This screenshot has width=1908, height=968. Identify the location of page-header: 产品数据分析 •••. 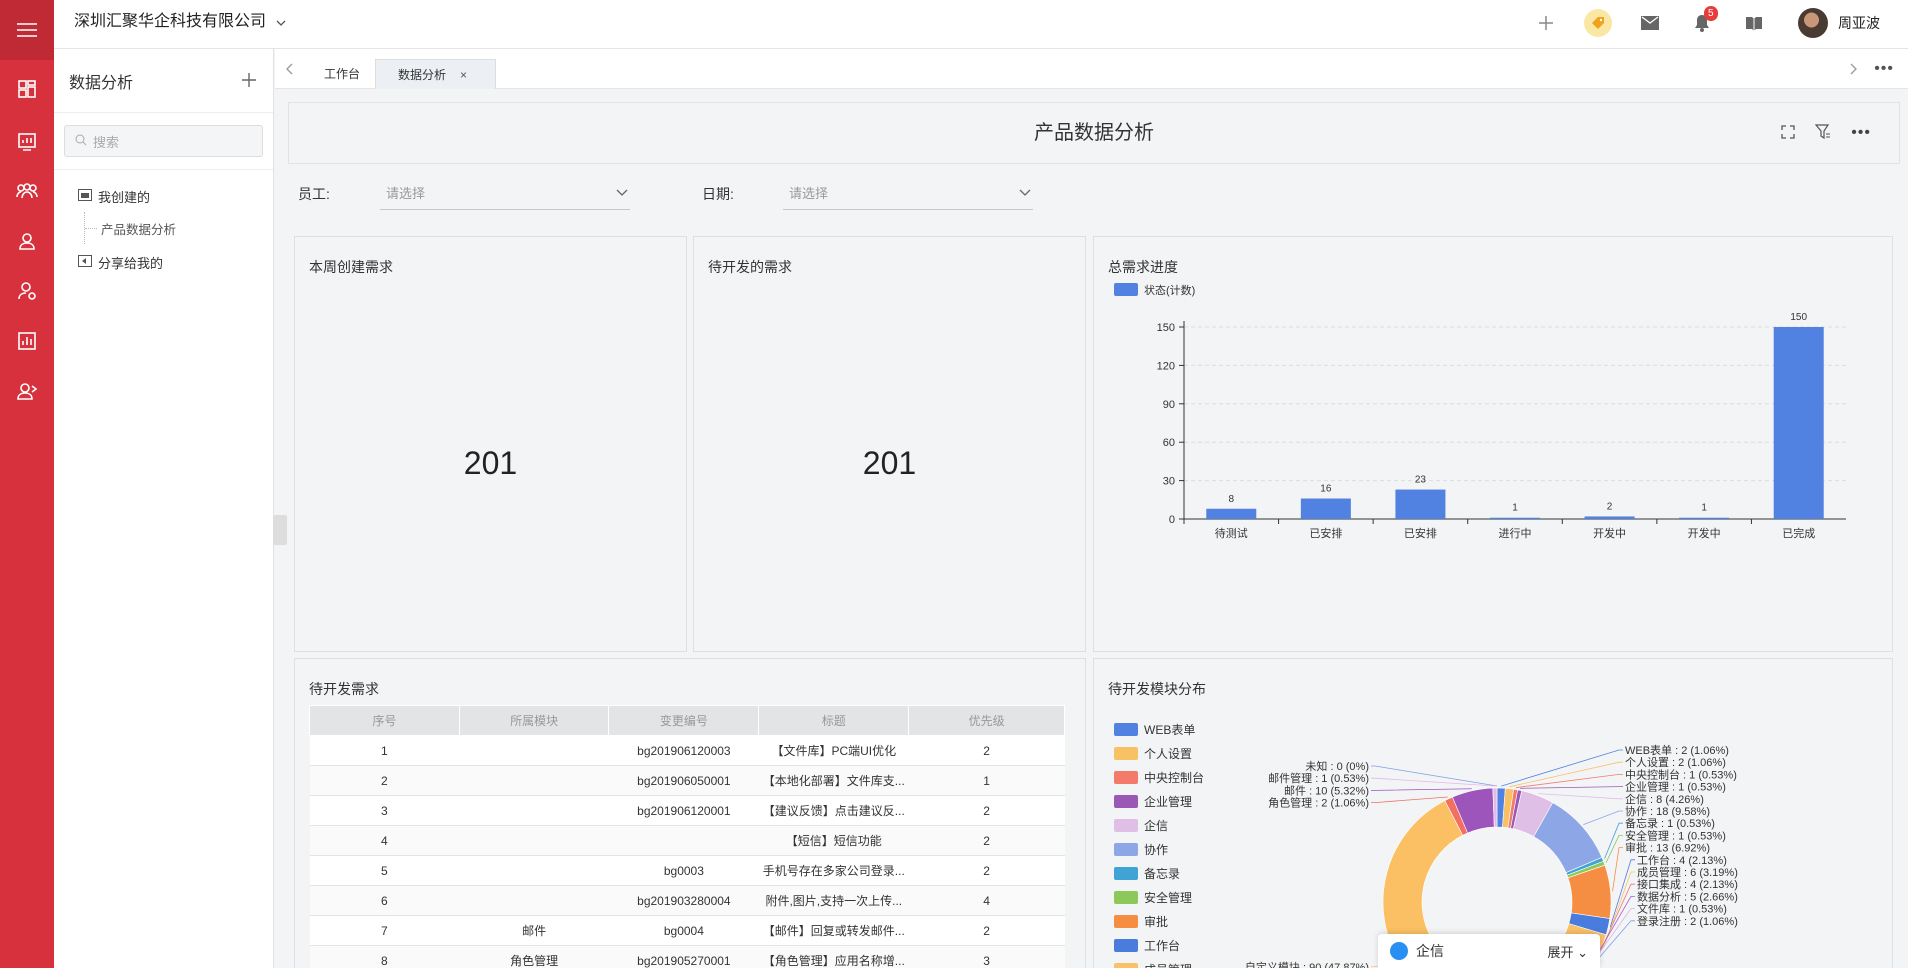
(1094, 133).